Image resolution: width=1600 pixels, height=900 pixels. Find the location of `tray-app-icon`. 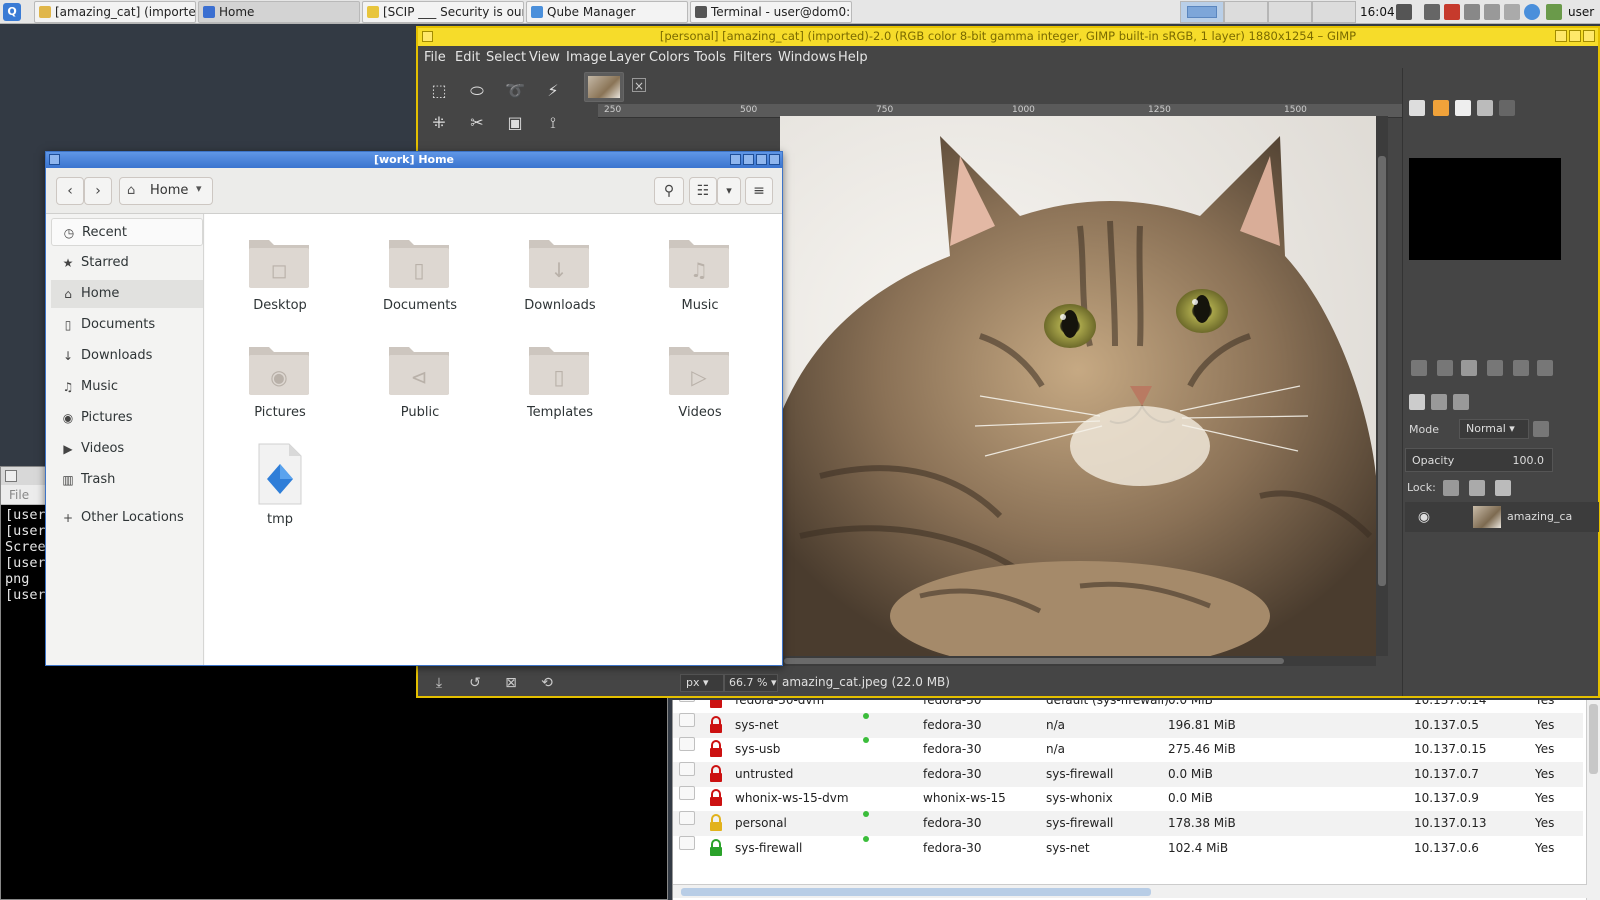

tray-app-icon is located at coordinates (1472, 12).